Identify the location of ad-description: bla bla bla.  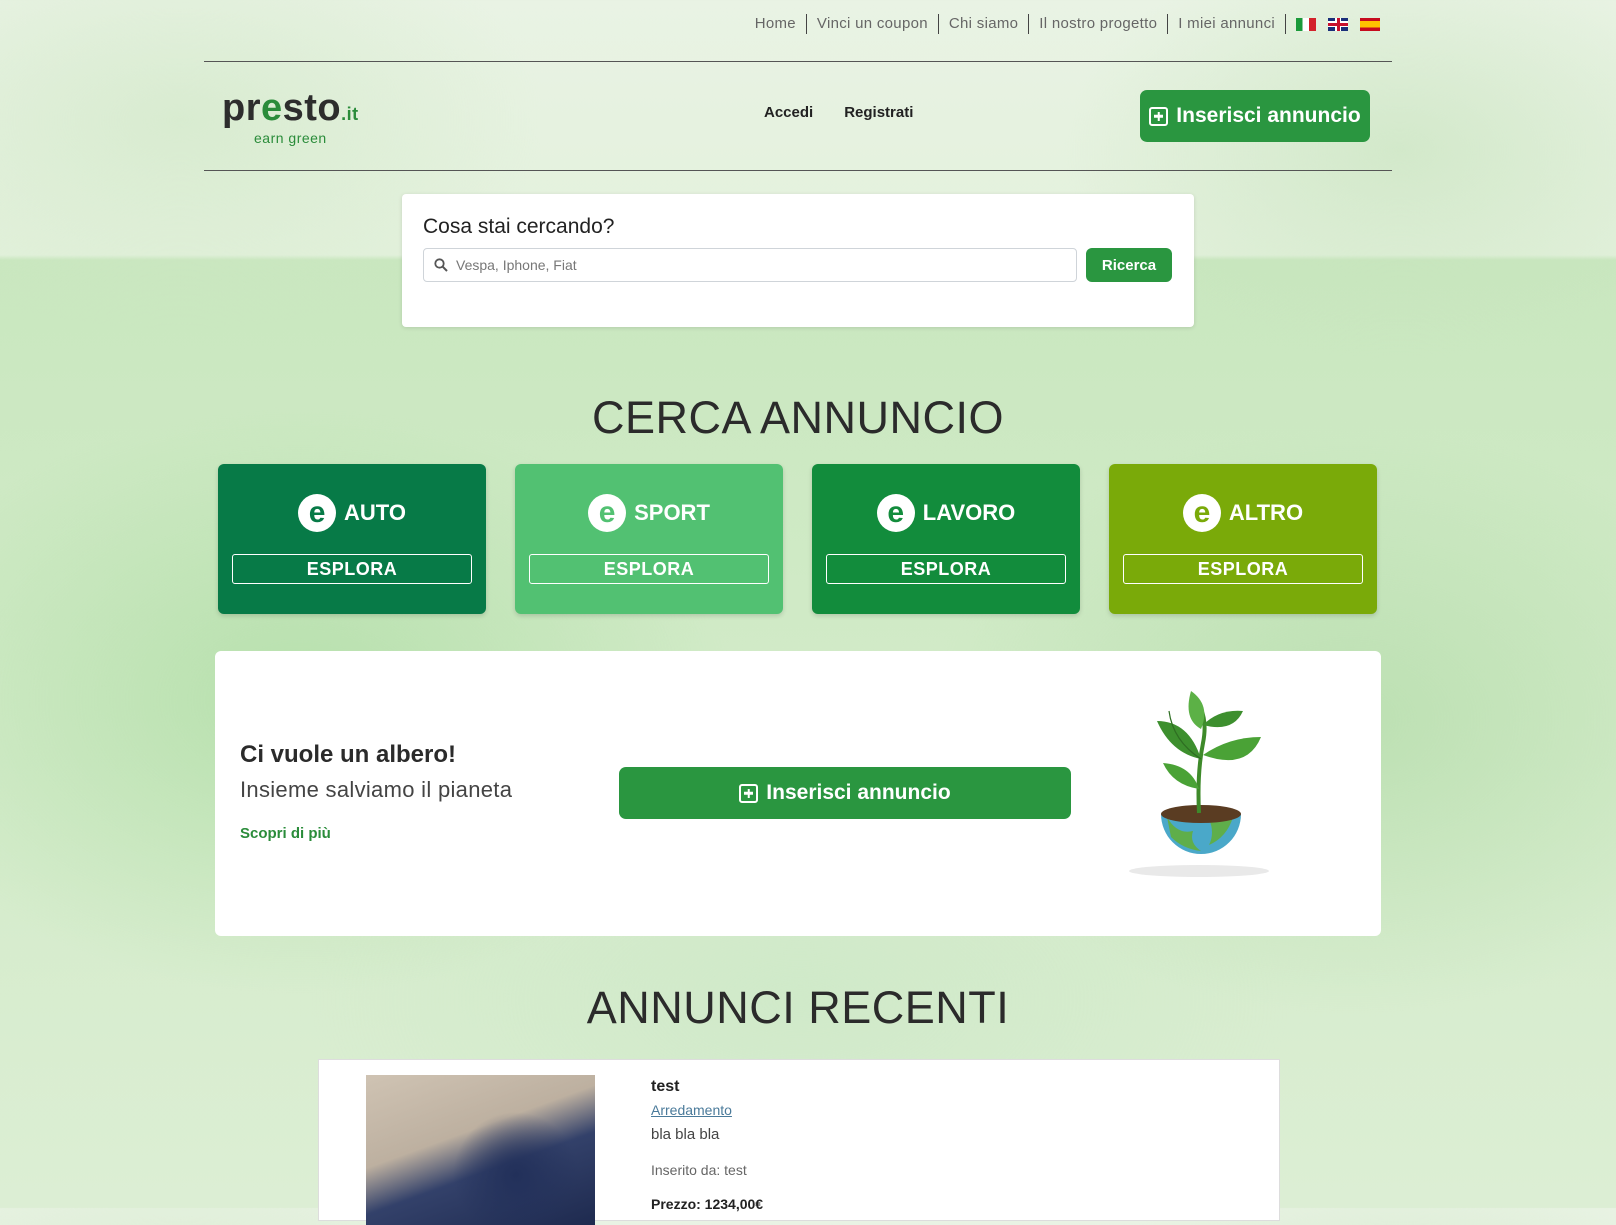
(685, 1134).